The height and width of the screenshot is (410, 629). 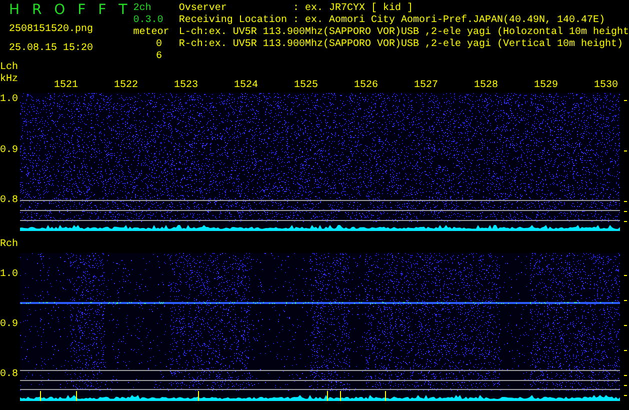 I want to click on time-label: 1527, so click(x=426, y=86).